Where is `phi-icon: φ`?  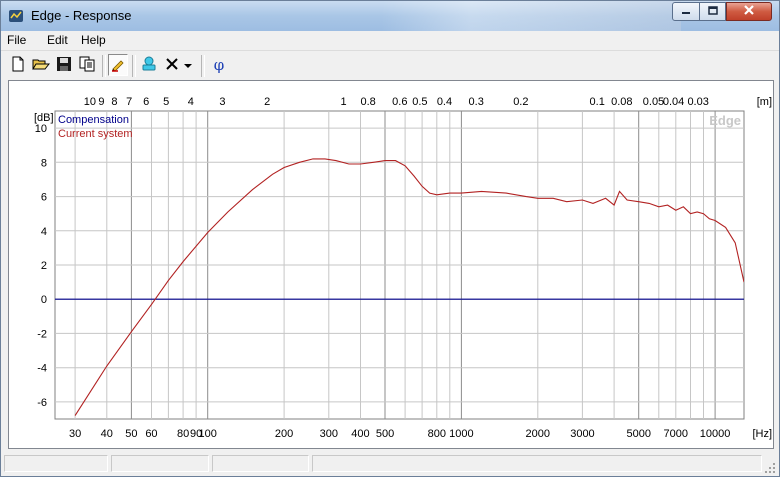
phi-icon: φ is located at coordinates (219, 65).